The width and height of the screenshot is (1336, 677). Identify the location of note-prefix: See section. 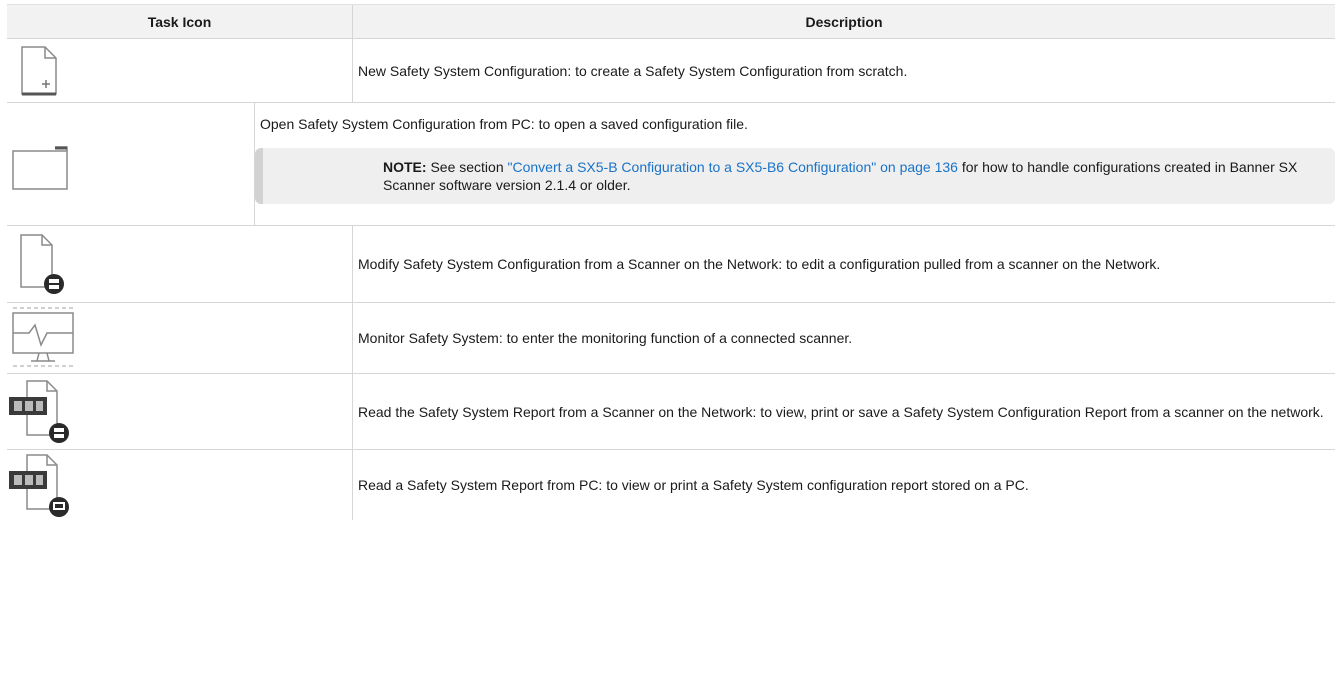
(467, 167).